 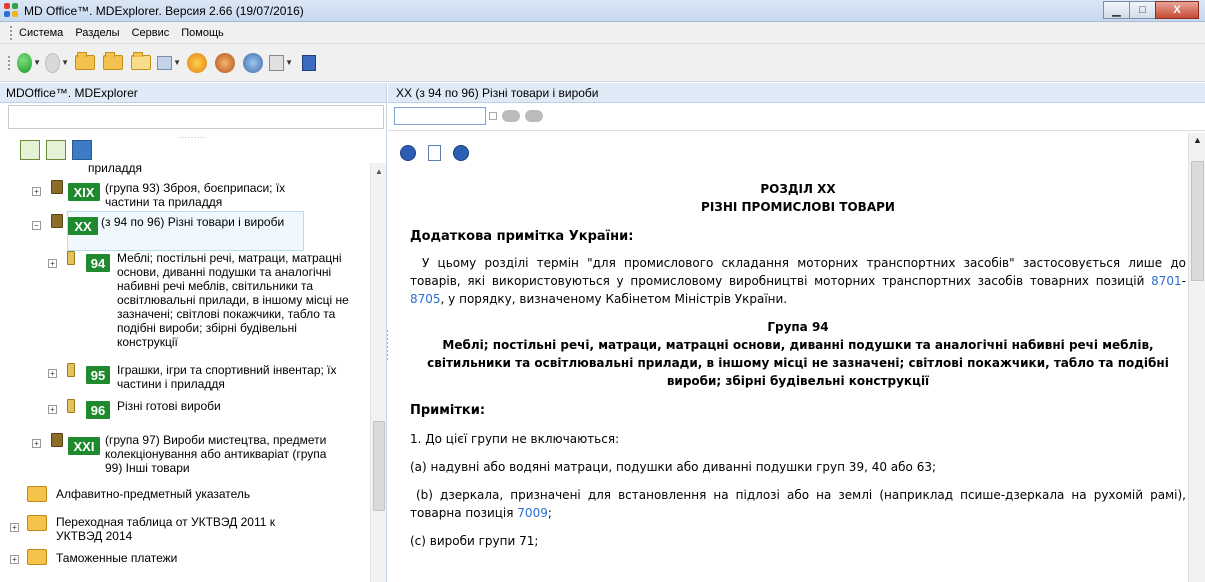 What do you see at coordinates (277, 62) in the screenshot?
I see `printer-icon` at bounding box center [277, 62].